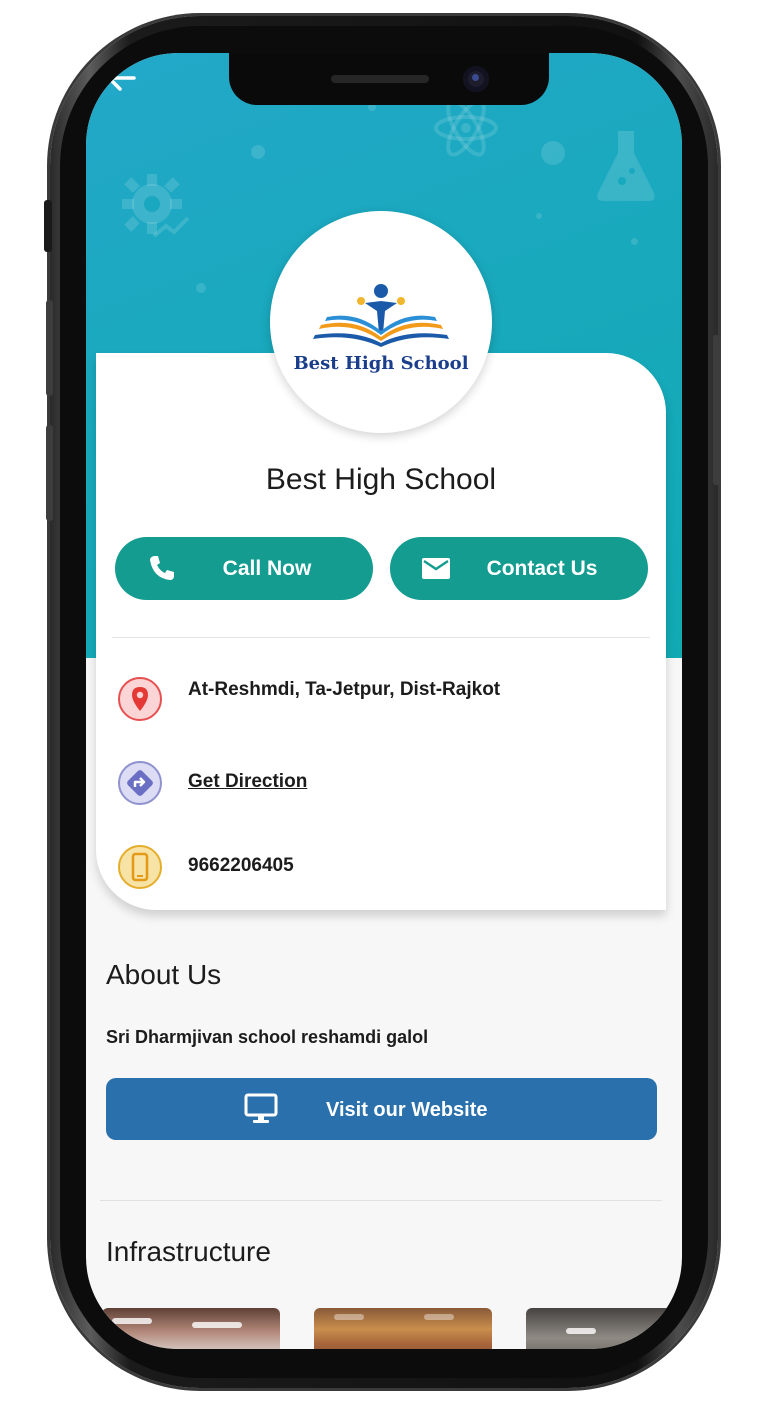 The image size is (783, 1413). I want to click on section-divider, so click(381, 1200).